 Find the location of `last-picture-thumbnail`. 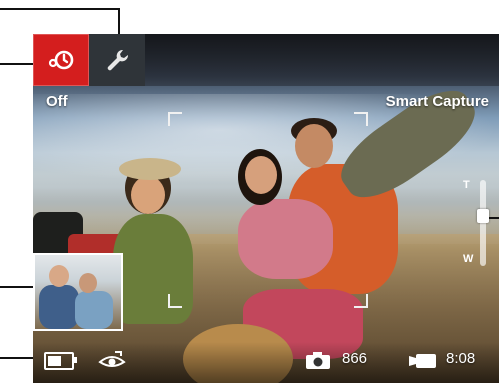

last-picture-thumbnail is located at coordinates (78, 292).